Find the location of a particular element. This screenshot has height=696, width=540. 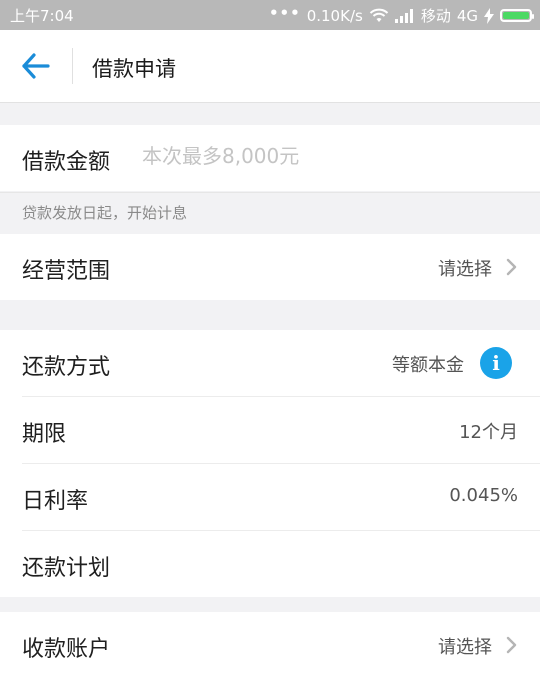

receive-account-value: 请选择 is located at coordinates (465, 647).